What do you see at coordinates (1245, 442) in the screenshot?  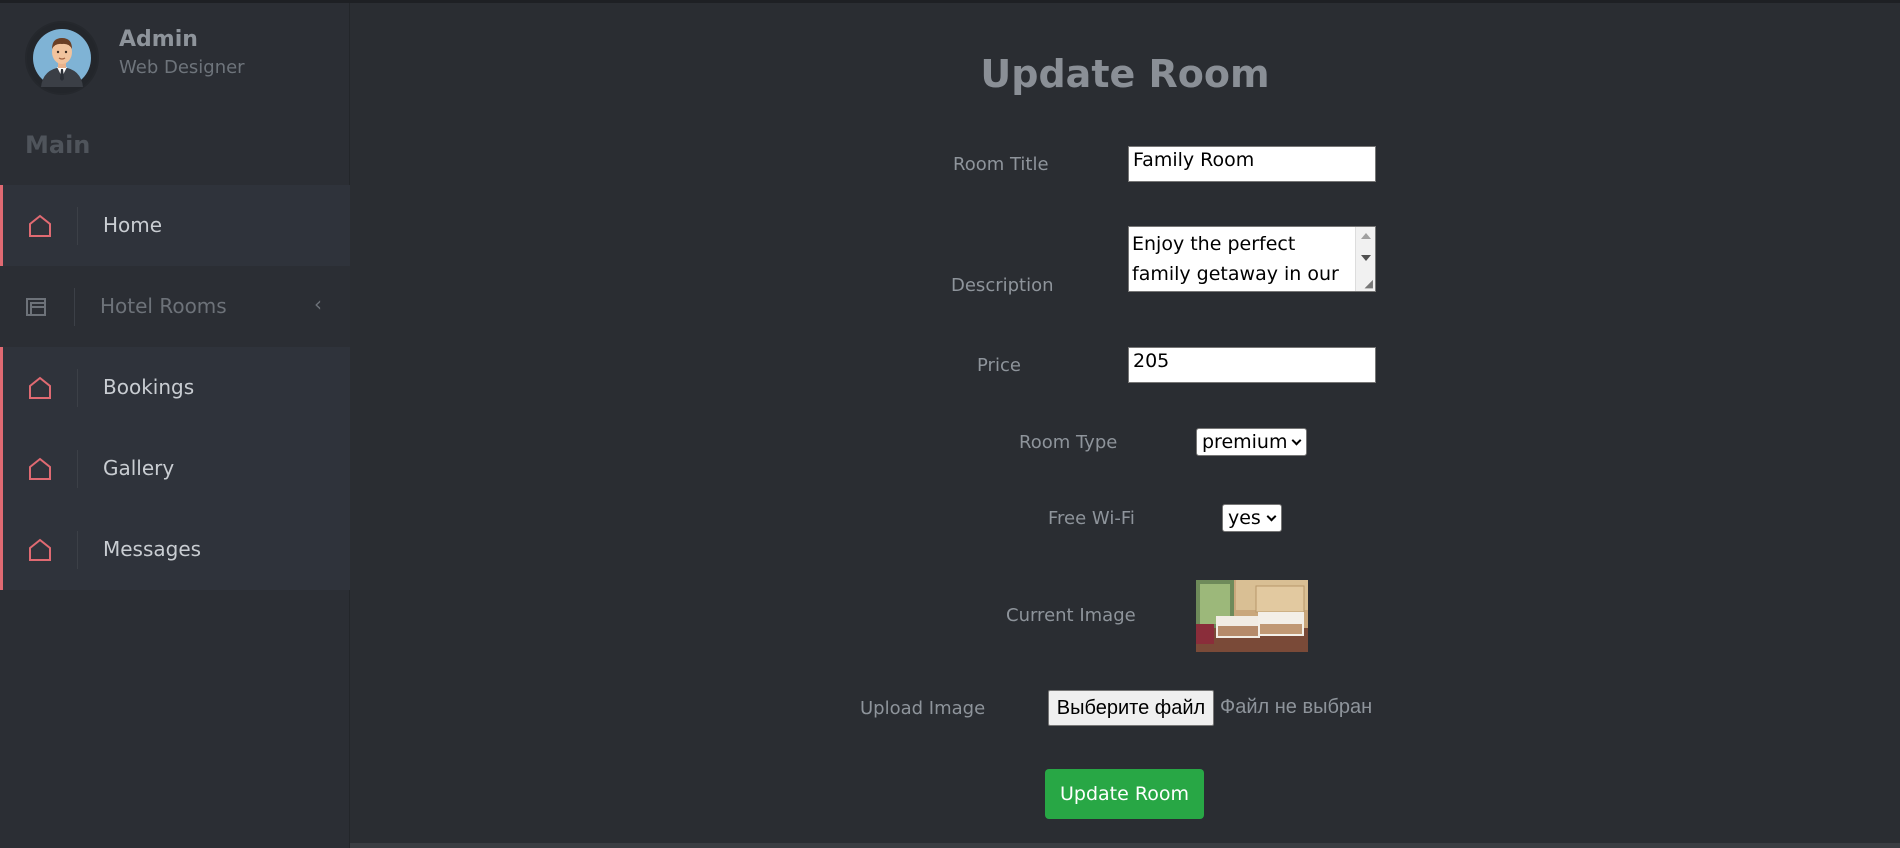 I see `room-type-selected: premium` at bounding box center [1245, 442].